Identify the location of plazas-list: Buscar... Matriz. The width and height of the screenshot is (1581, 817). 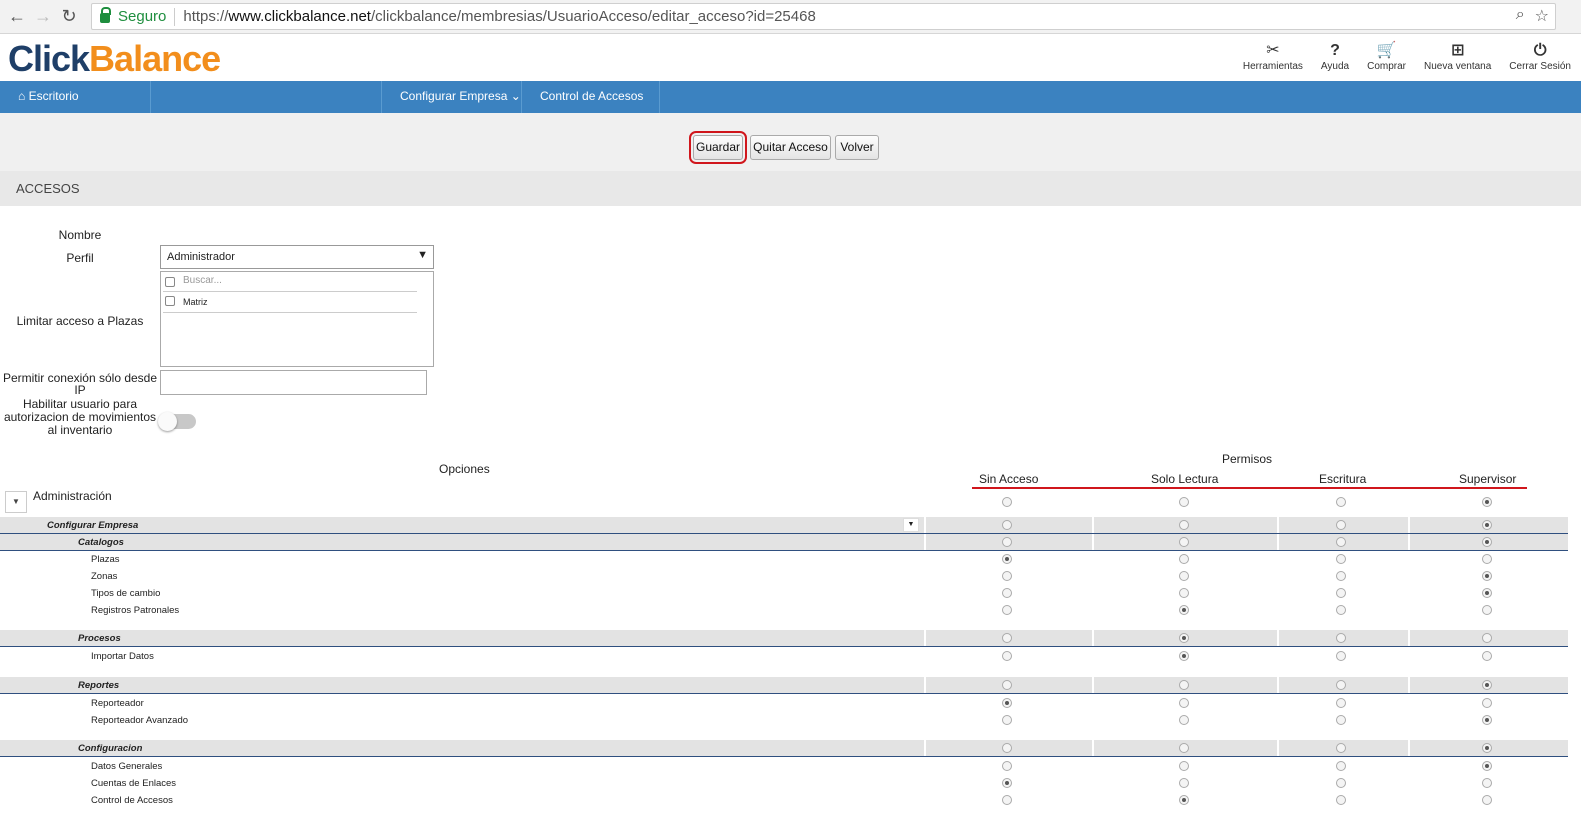
(297, 319).